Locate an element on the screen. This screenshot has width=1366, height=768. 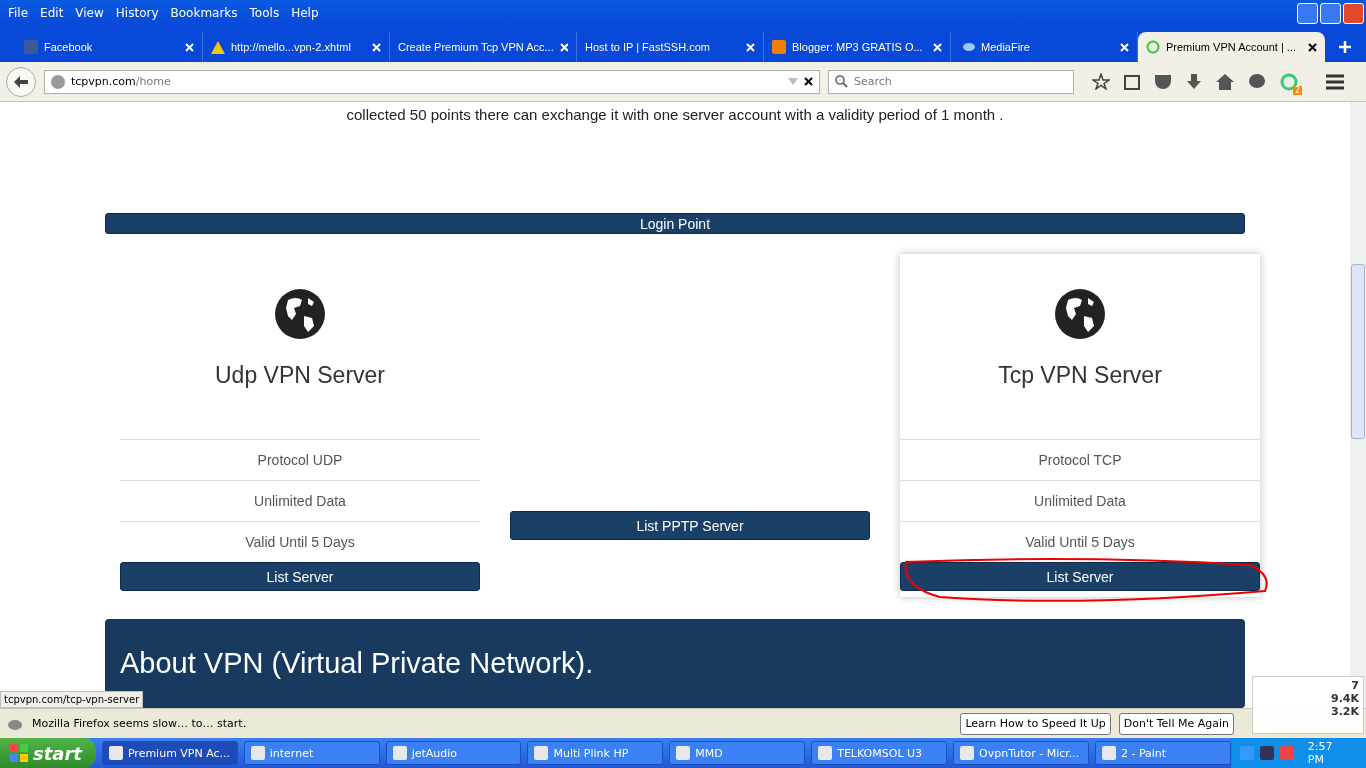
menu-item: Help is located at coordinates (309, 13).